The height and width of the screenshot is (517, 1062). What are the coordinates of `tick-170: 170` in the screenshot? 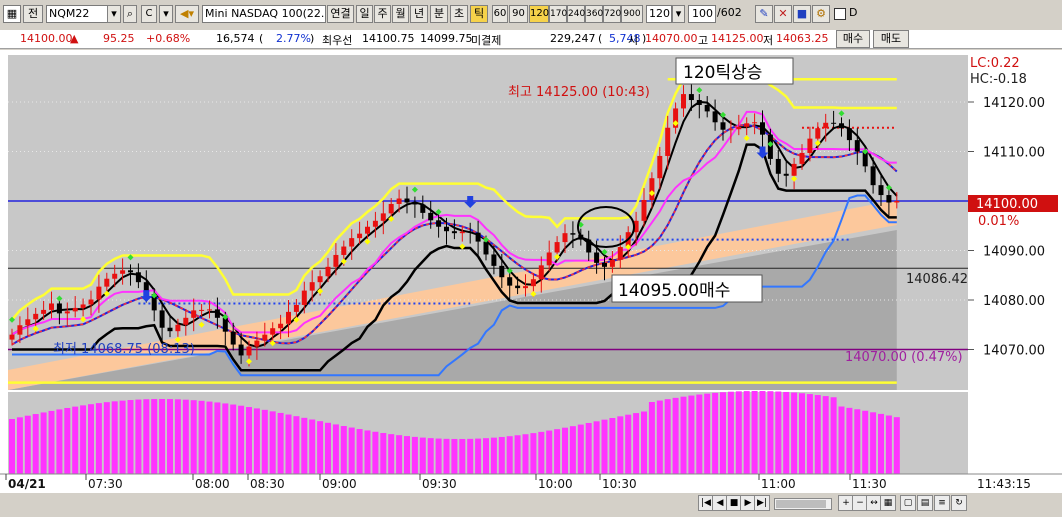 It's located at (558, 14).